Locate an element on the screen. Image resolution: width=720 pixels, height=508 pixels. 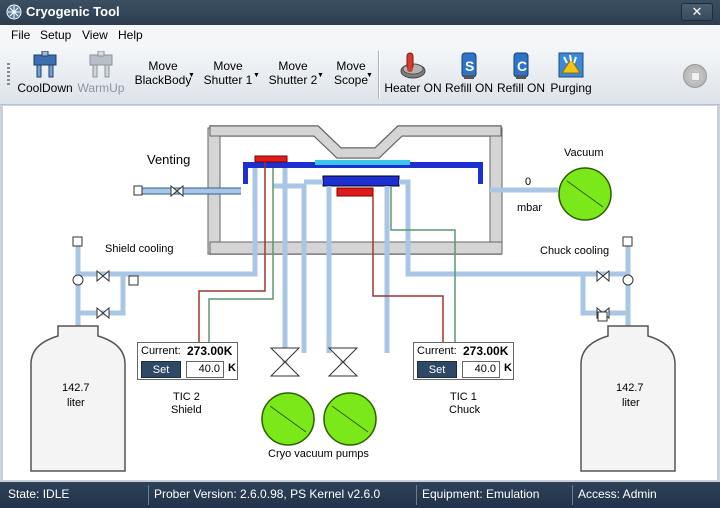
refill-shield-label: Refill ON is located at coordinates (468, 88).